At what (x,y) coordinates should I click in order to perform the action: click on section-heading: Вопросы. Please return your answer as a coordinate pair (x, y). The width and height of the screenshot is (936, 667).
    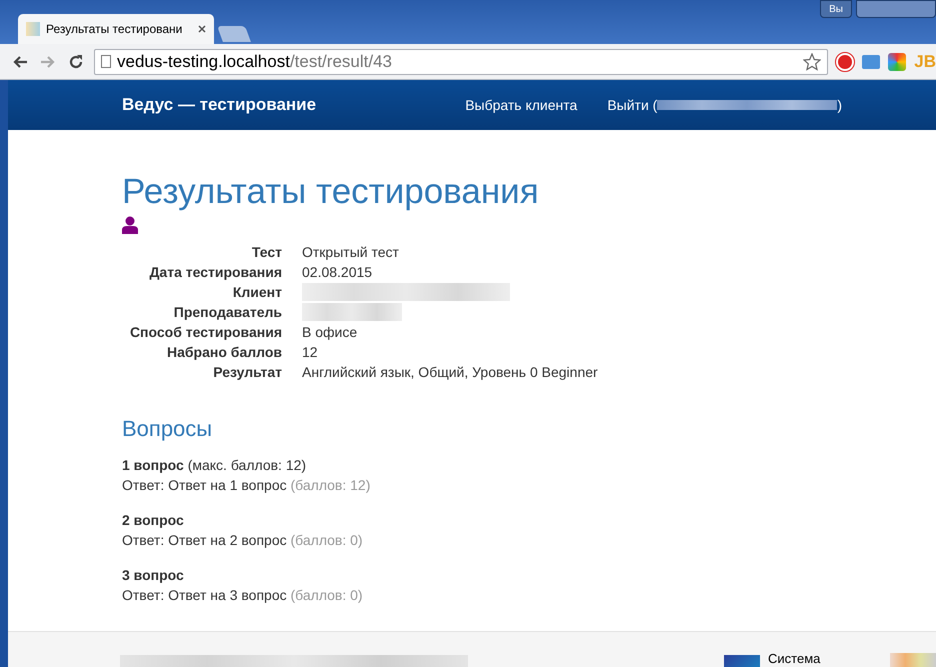
    Looking at the image, I should click on (168, 429).